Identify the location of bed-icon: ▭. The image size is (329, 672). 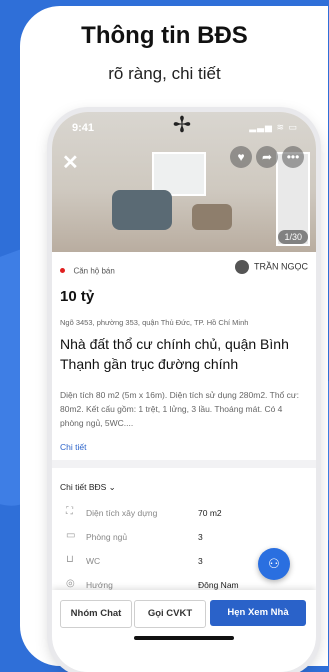
(71, 535).